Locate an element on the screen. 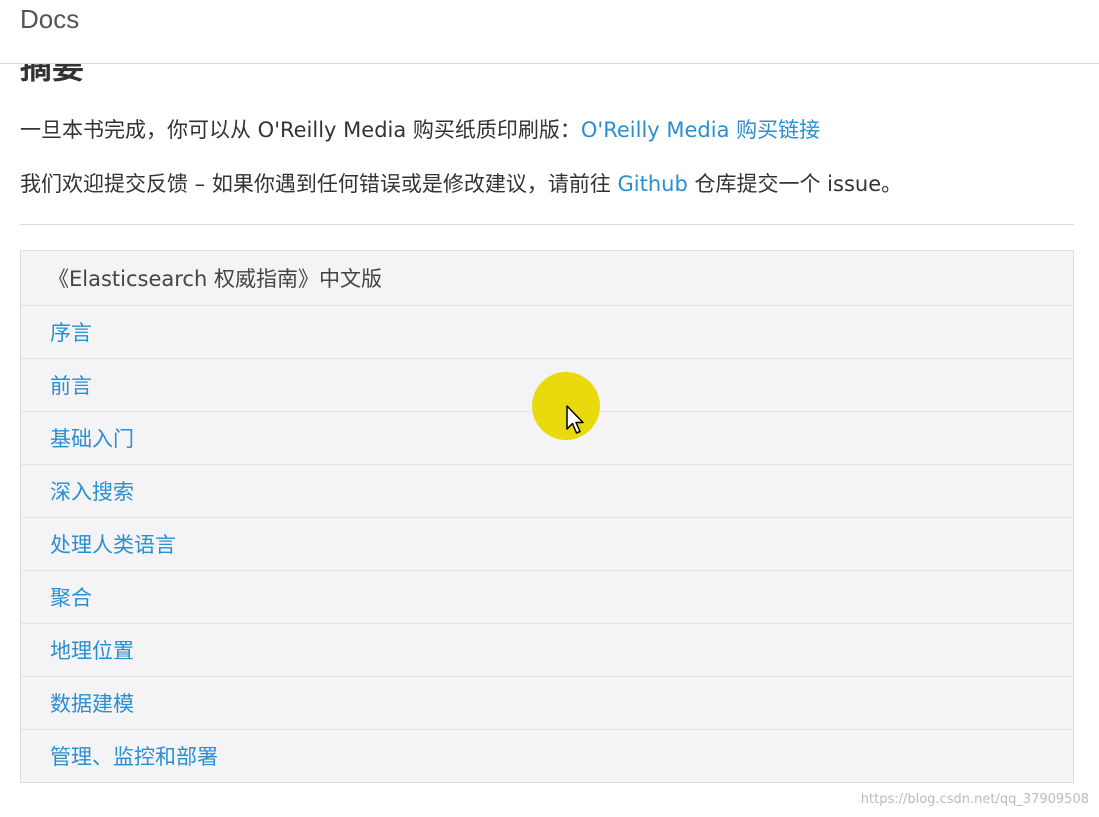 Image resolution: width=1099 pixels, height=817 pixels. github-link: Github is located at coordinates (653, 184).